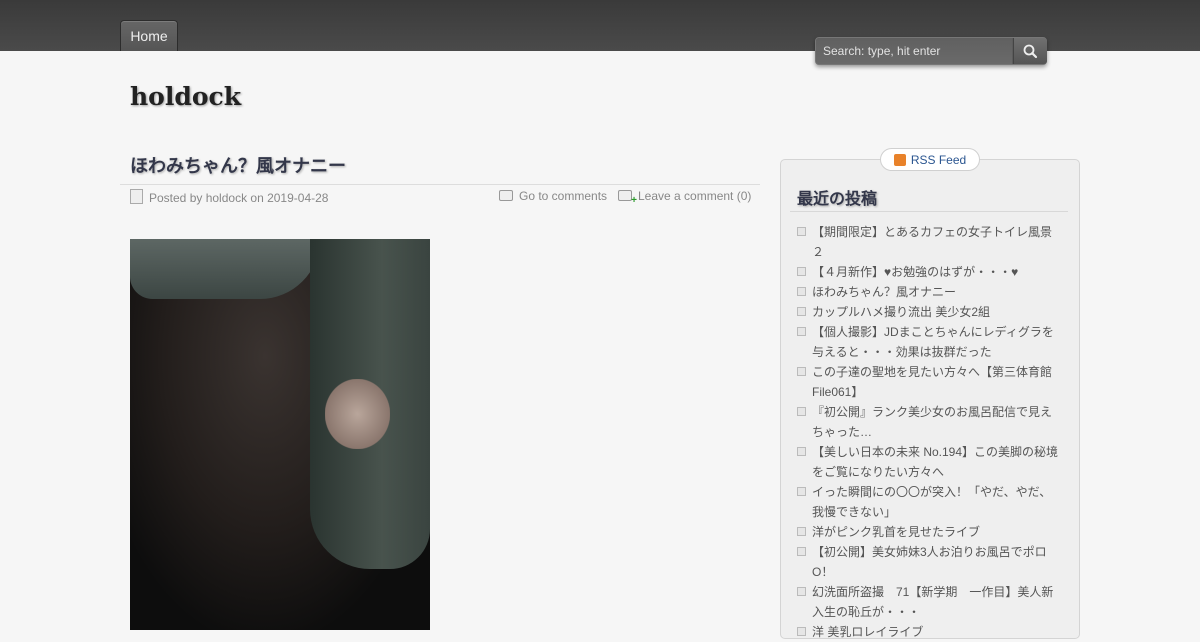 The height and width of the screenshot is (642, 1200). I want to click on rss-feed-link: RSS Feed, so click(930, 159).